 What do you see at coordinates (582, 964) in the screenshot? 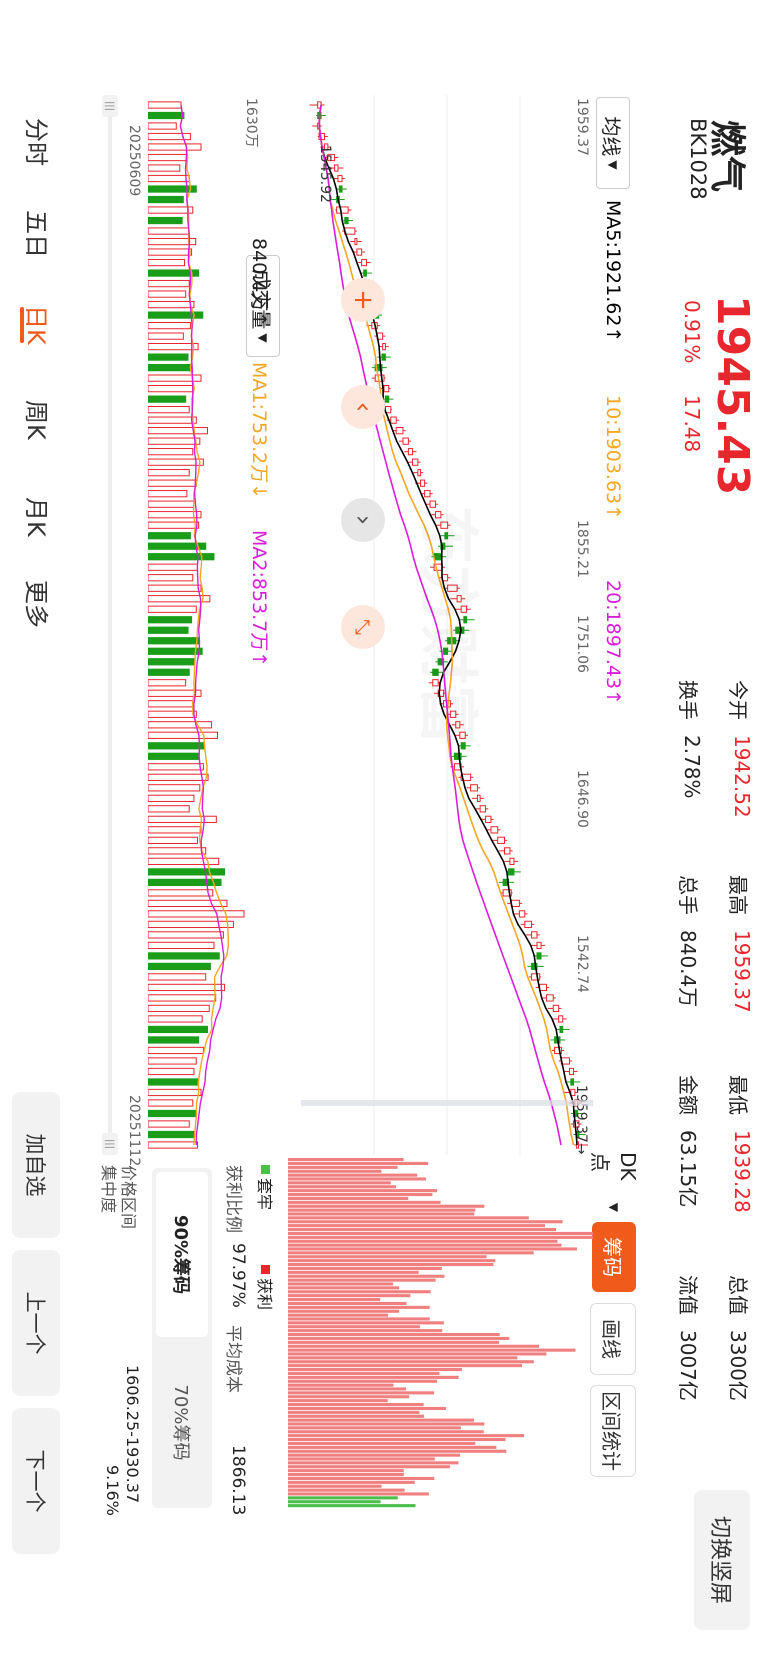
I see `price-axis-tick: 1542.74` at bounding box center [582, 964].